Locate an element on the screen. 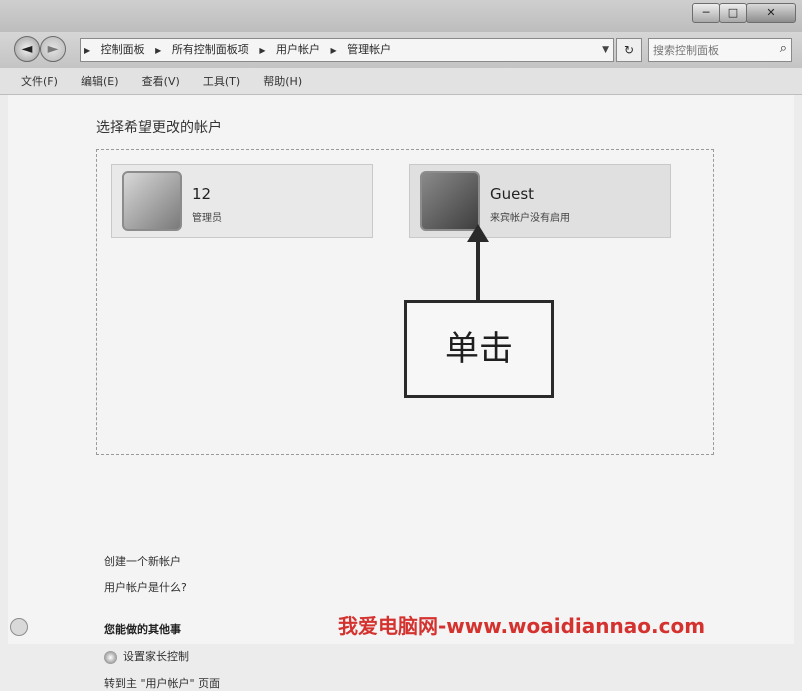  menu-file: 文件(F) is located at coordinates (39, 78).